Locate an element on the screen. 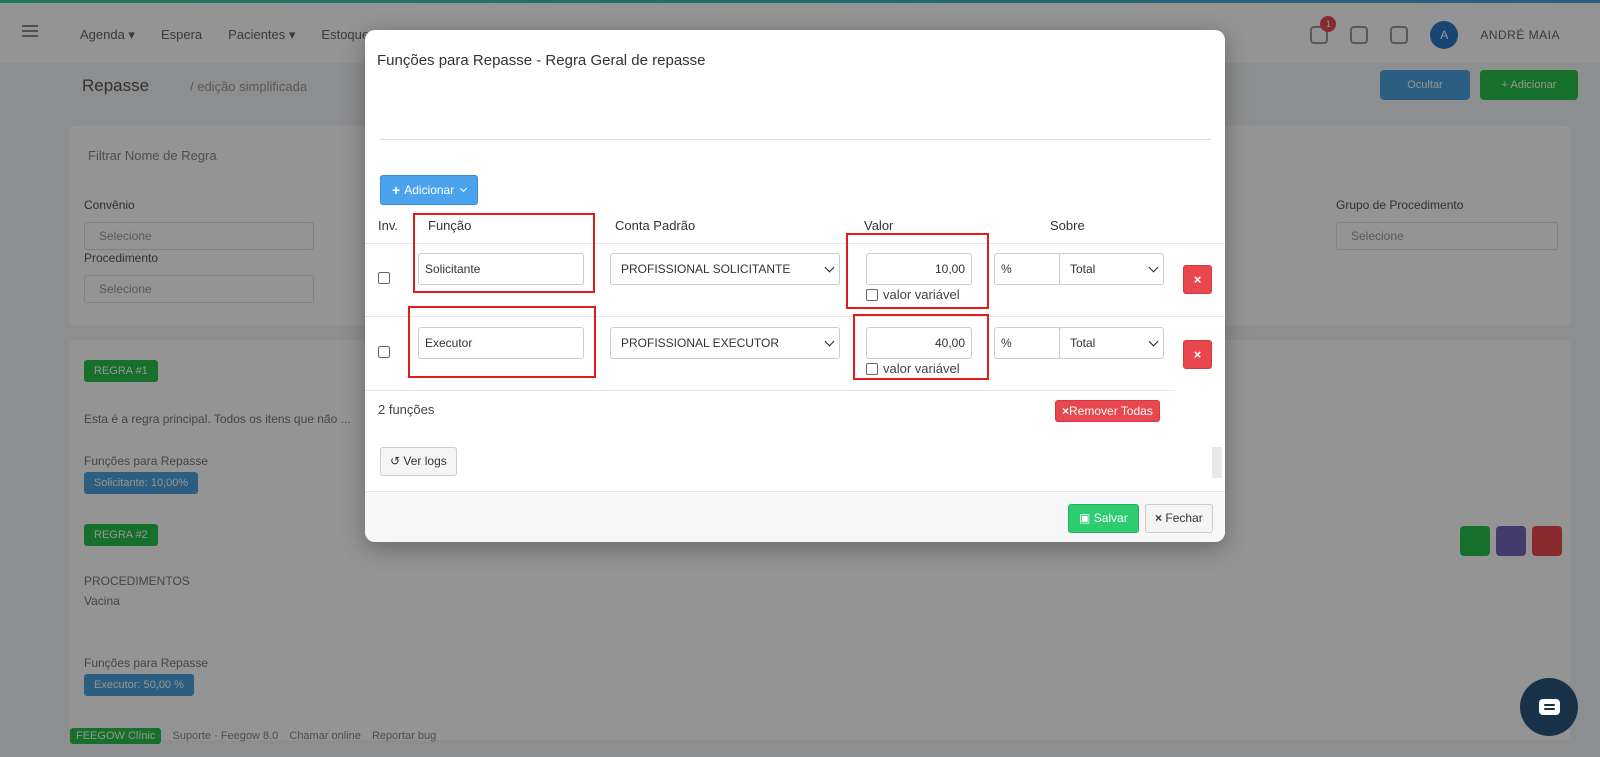  divider is located at coordinates (795, 139).